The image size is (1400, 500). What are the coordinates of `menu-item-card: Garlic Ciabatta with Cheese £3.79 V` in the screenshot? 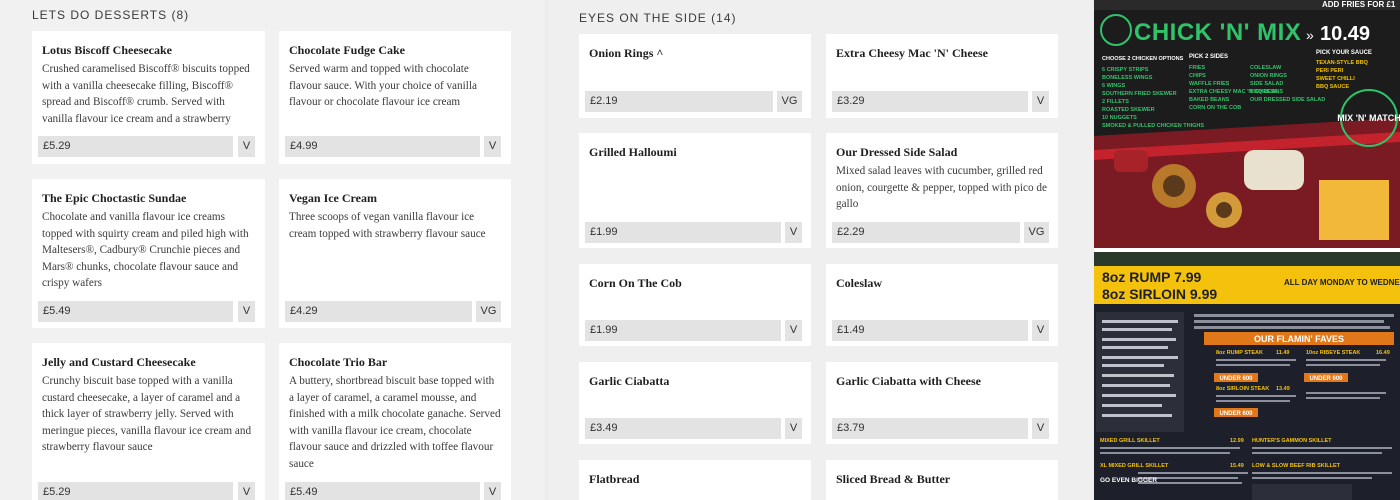 It's located at (942, 403).